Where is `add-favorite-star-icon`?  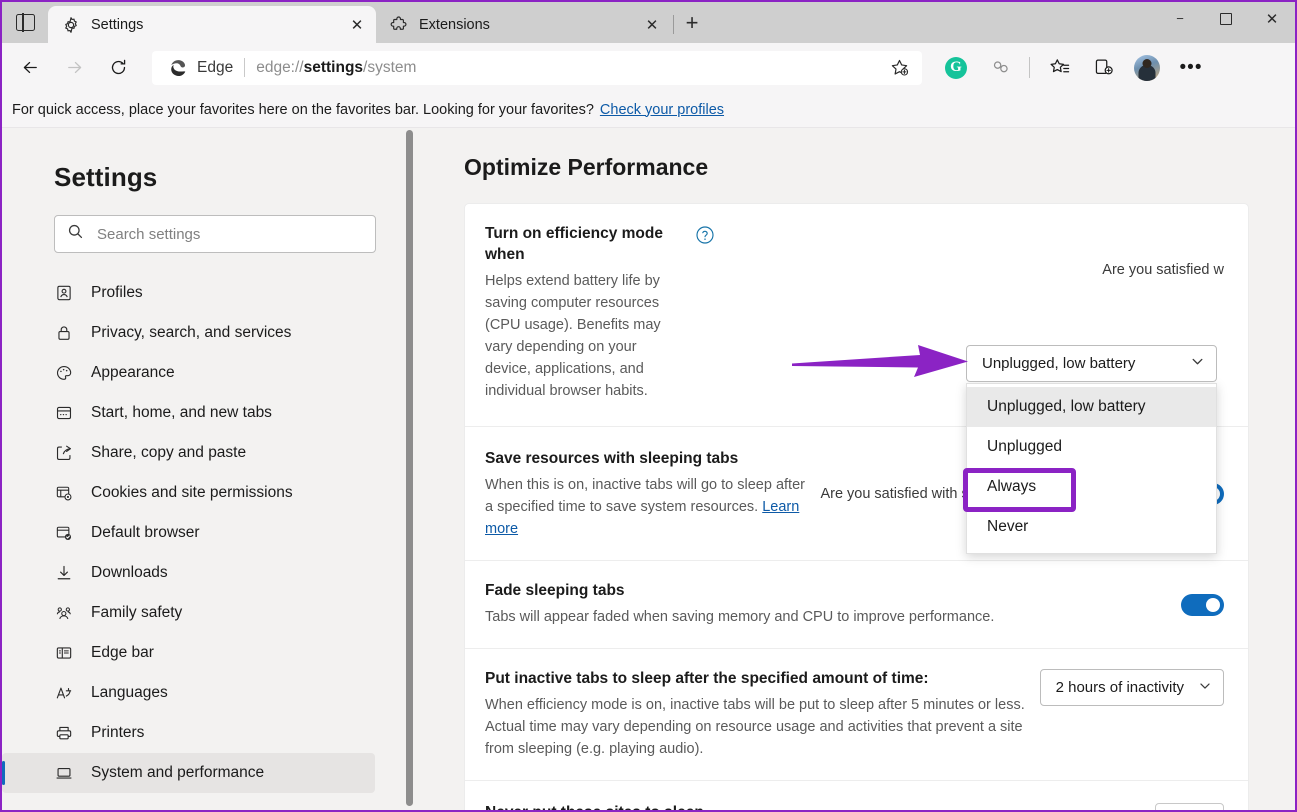 add-favorite-star-icon is located at coordinates (899, 68).